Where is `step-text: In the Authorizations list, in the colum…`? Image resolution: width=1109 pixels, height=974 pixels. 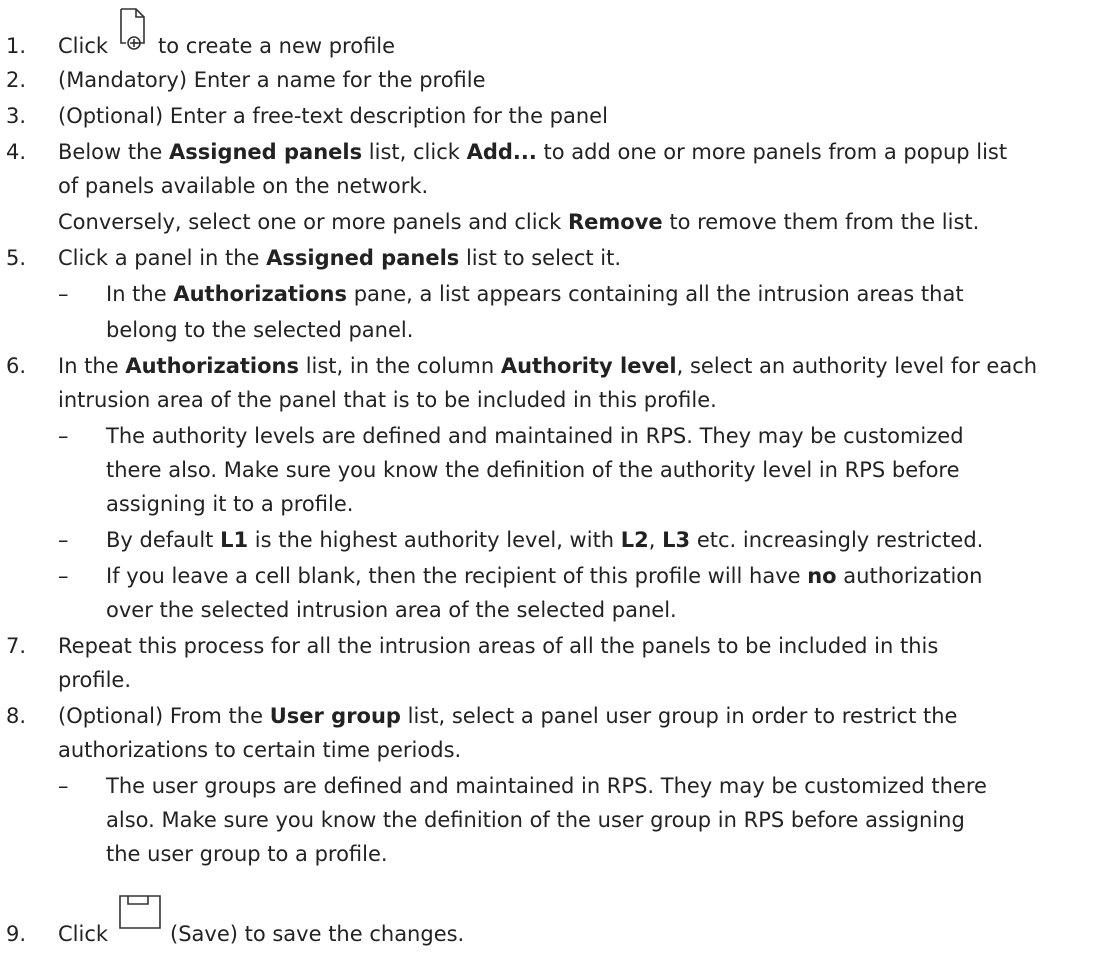 step-text: In the Authorizations list, in the colum… is located at coordinates (548, 366).